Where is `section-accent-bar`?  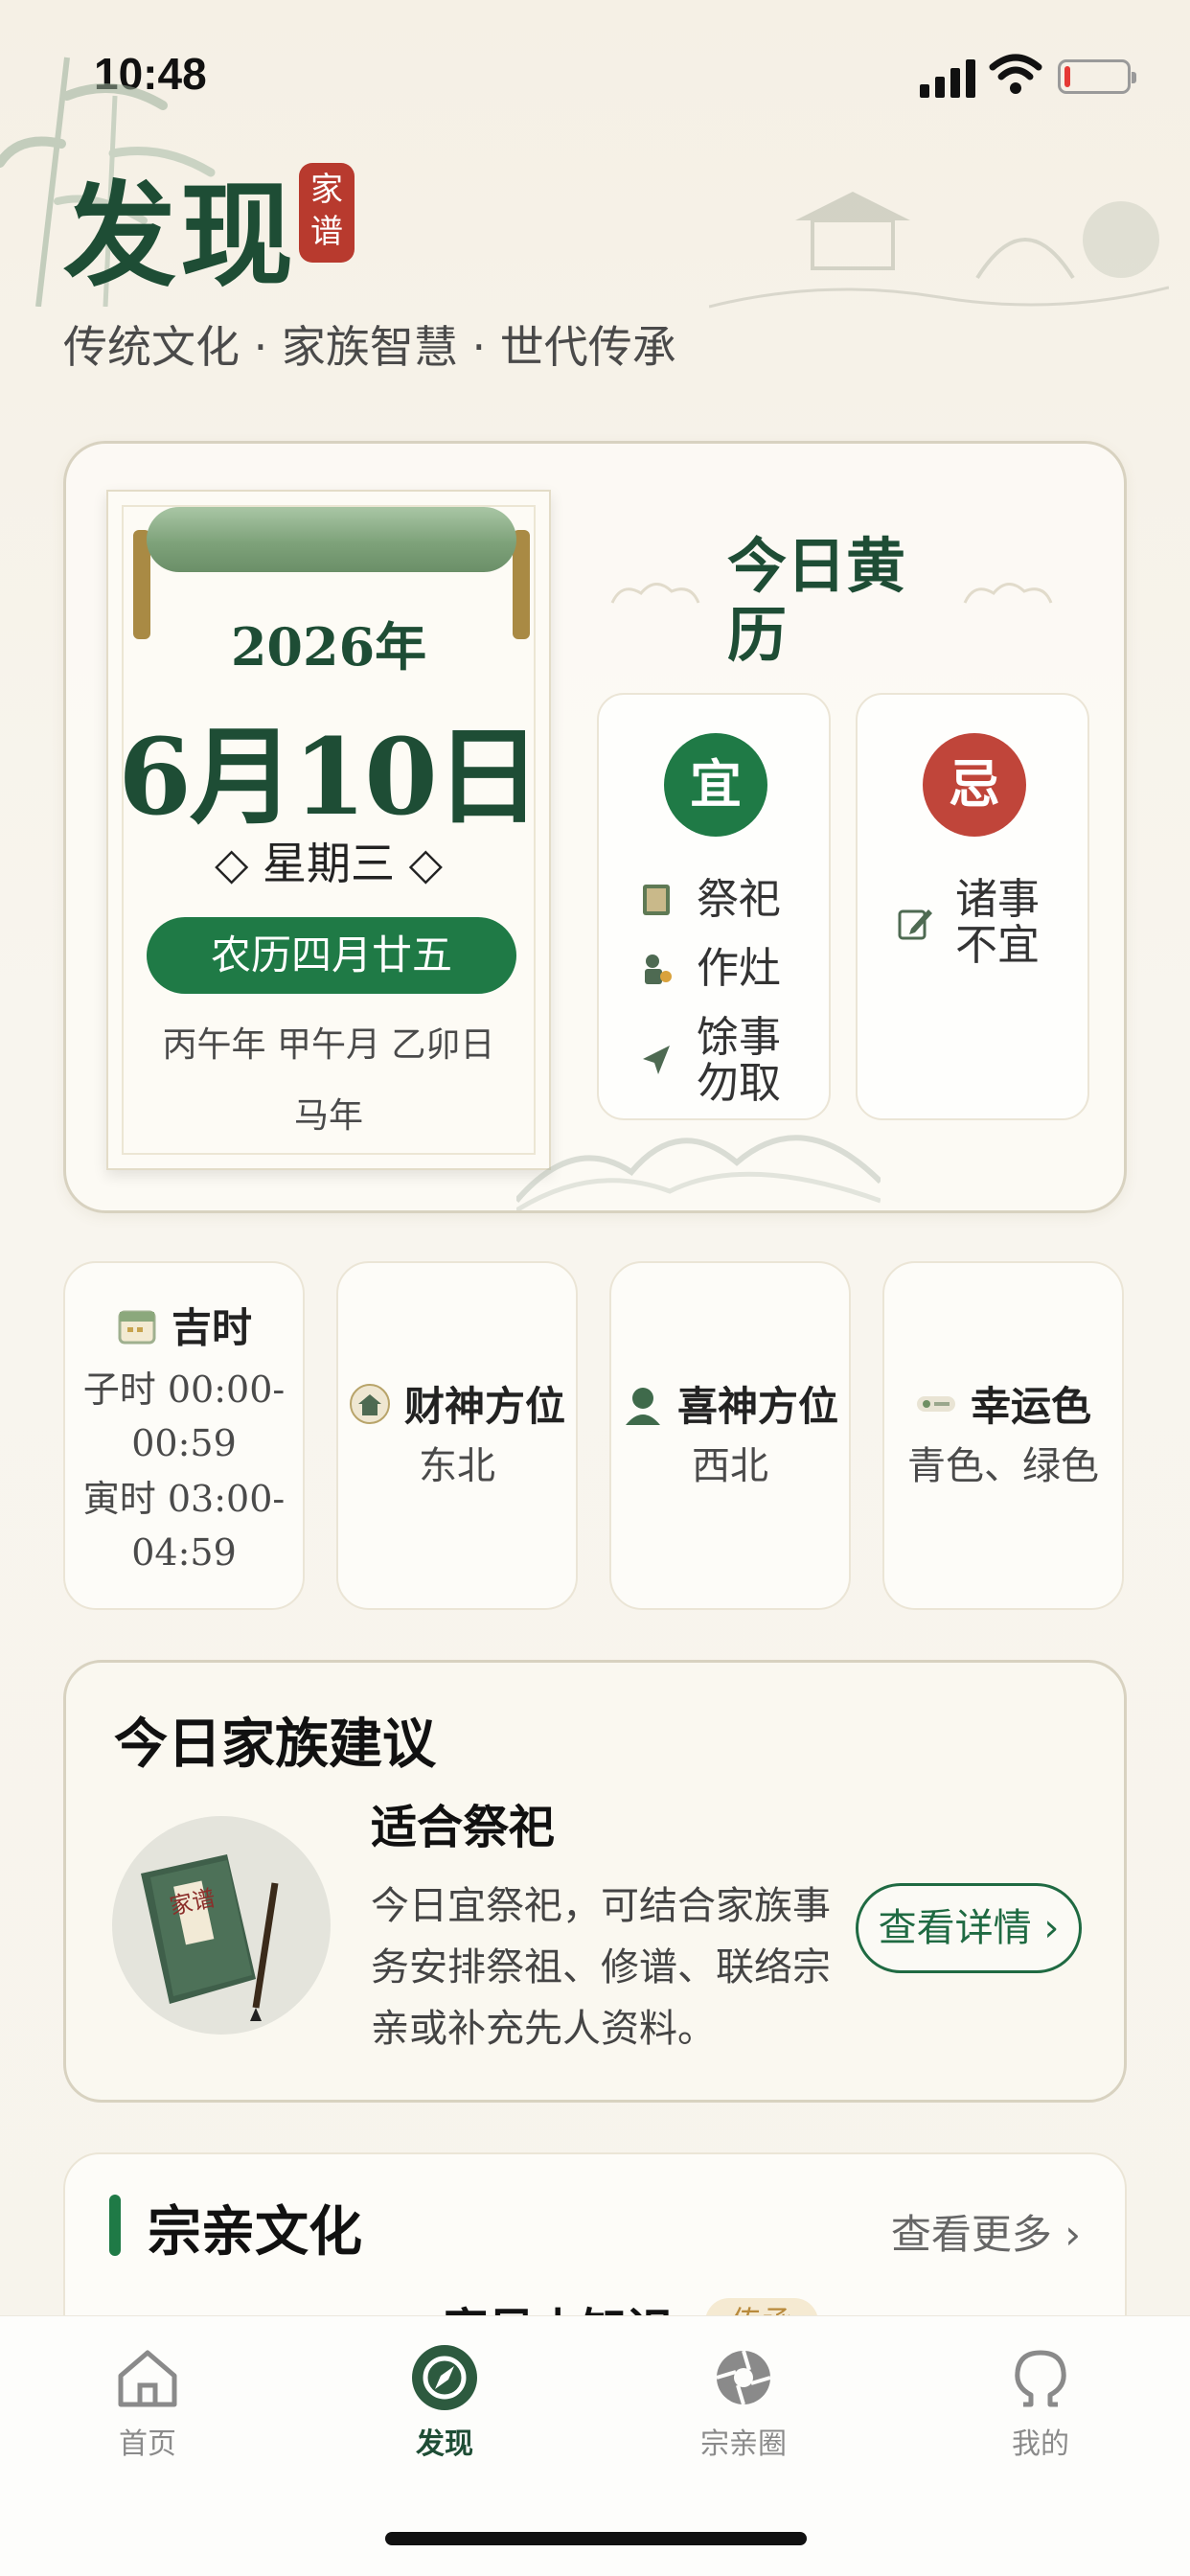 section-accent-bar is located at coordinates (115, 2225).